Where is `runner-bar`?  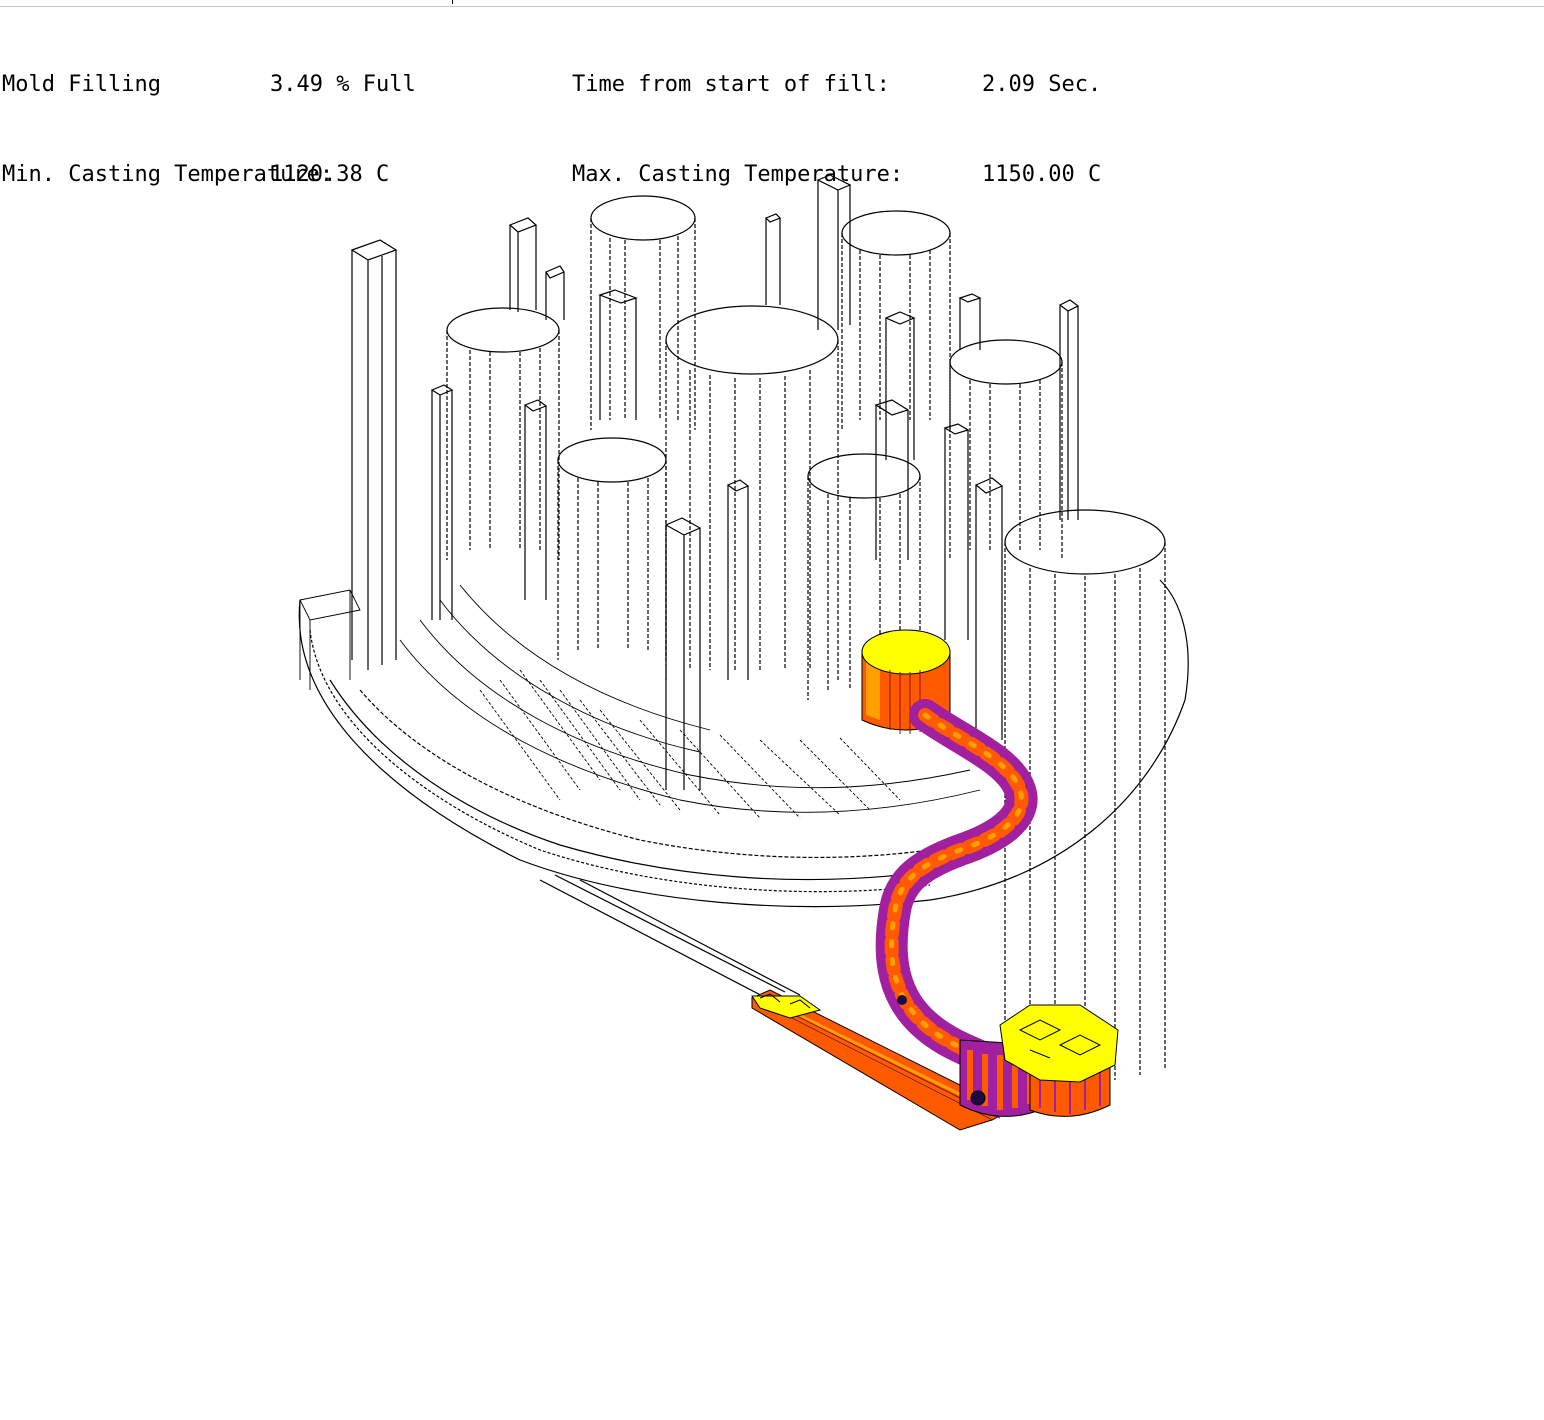
runner-bar is located at coordinates (670, 937).